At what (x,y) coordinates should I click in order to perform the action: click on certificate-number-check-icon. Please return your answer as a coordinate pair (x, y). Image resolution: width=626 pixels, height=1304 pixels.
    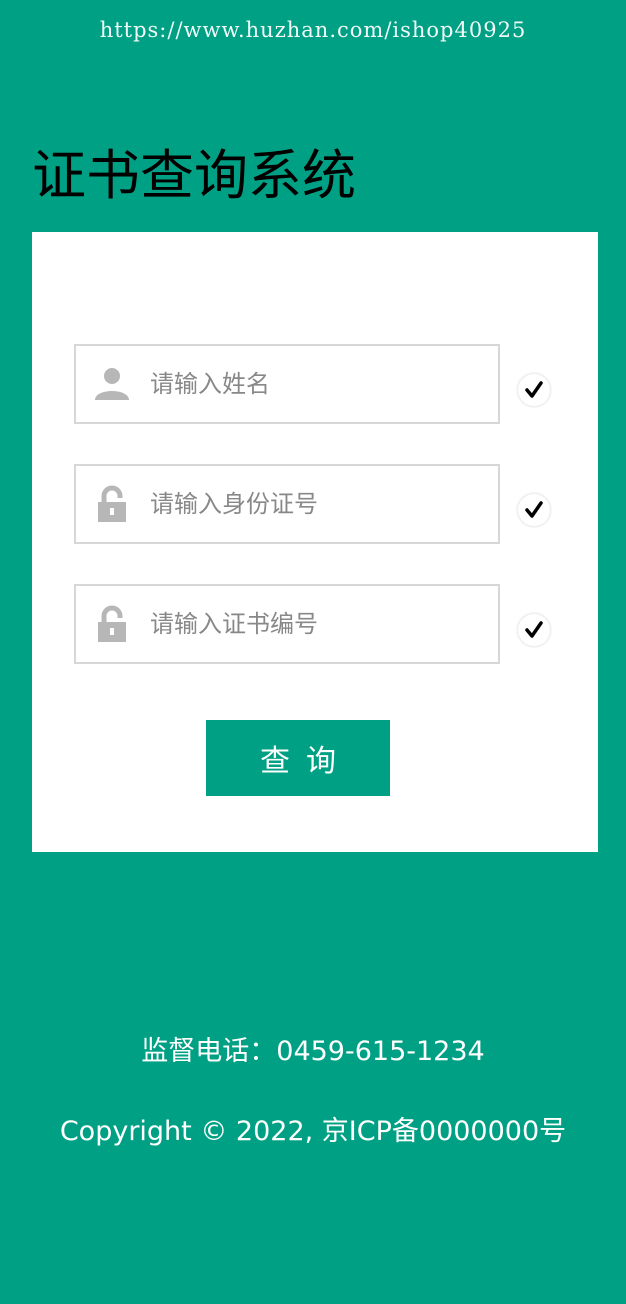
    Looking at the image, I should click on (534, 630).